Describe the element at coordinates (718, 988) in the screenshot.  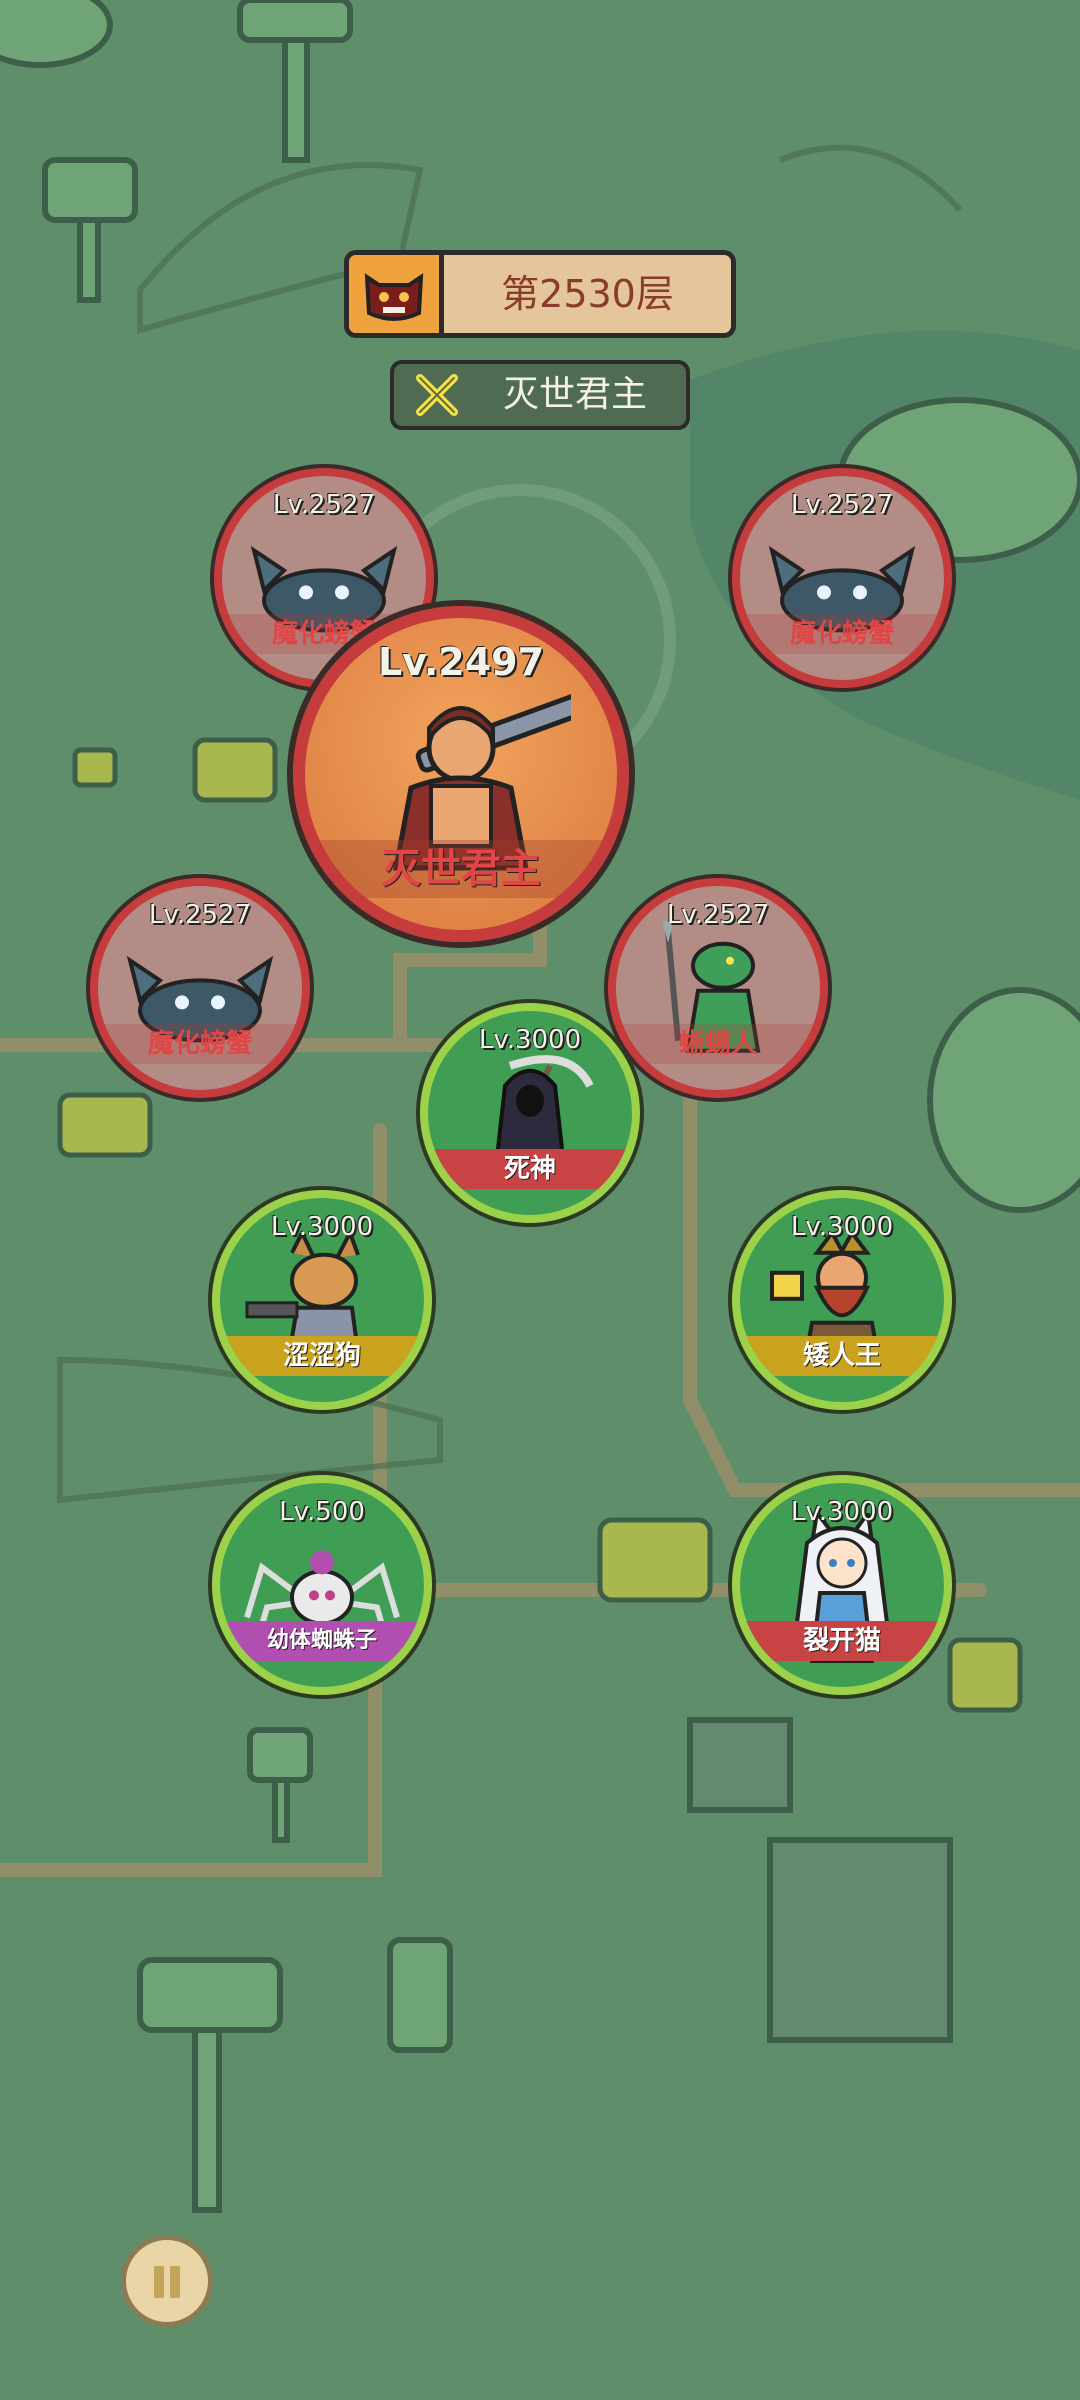
I see `enemy-unit-lizardman: Lv.2527 蜥蜴人` at that location.